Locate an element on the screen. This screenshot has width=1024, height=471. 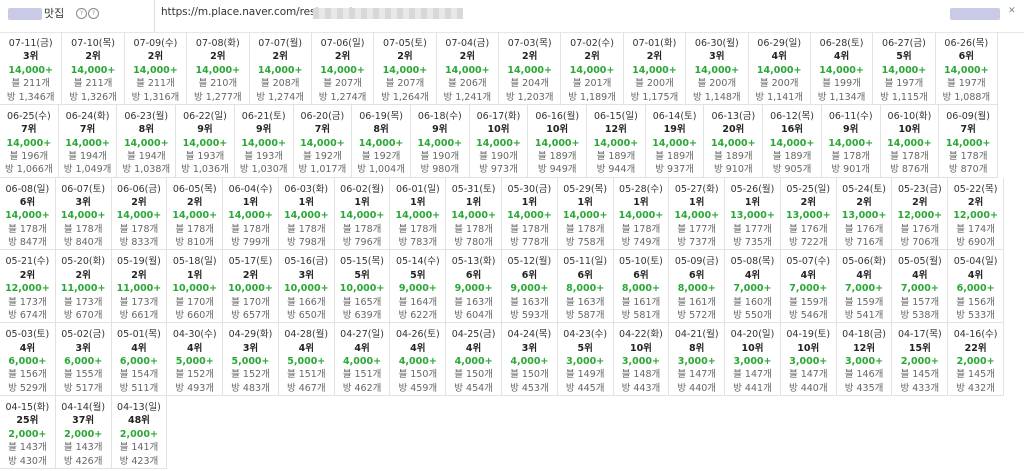
cell-blog: 블 201개 is located at coordinates (592, 84).